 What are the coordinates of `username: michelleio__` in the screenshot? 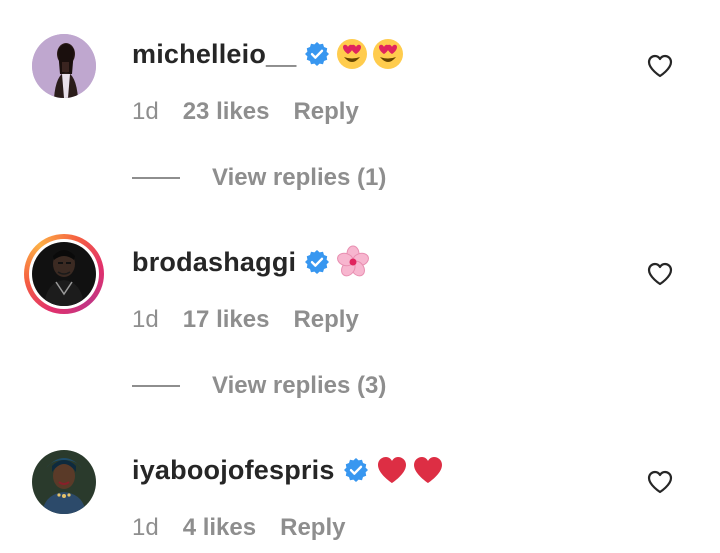 It's located at (214, 54).